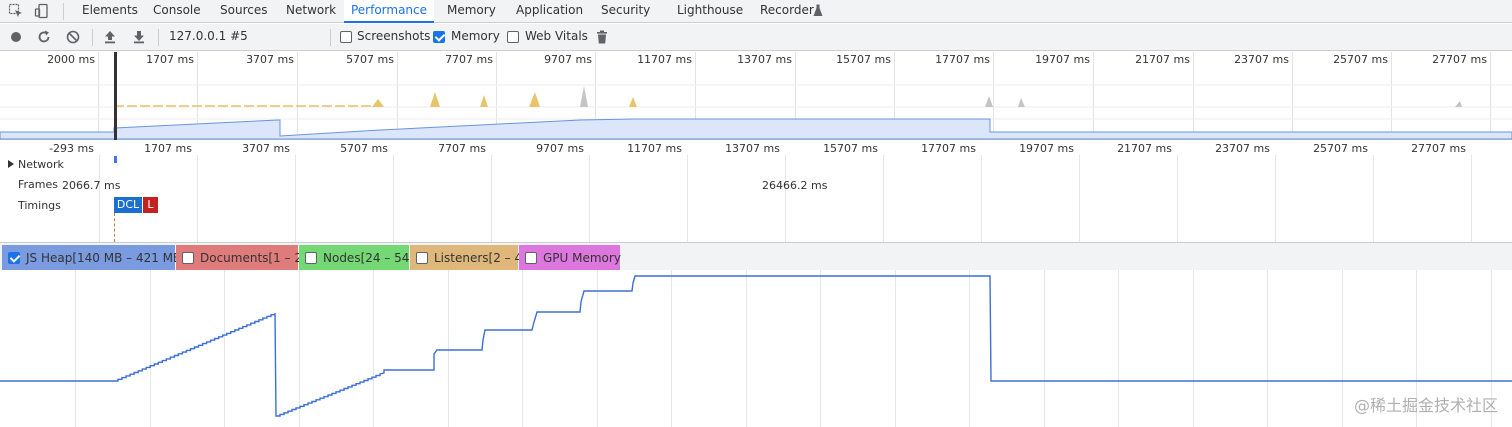  I want to click on network-request-bar, so click(115, 159).